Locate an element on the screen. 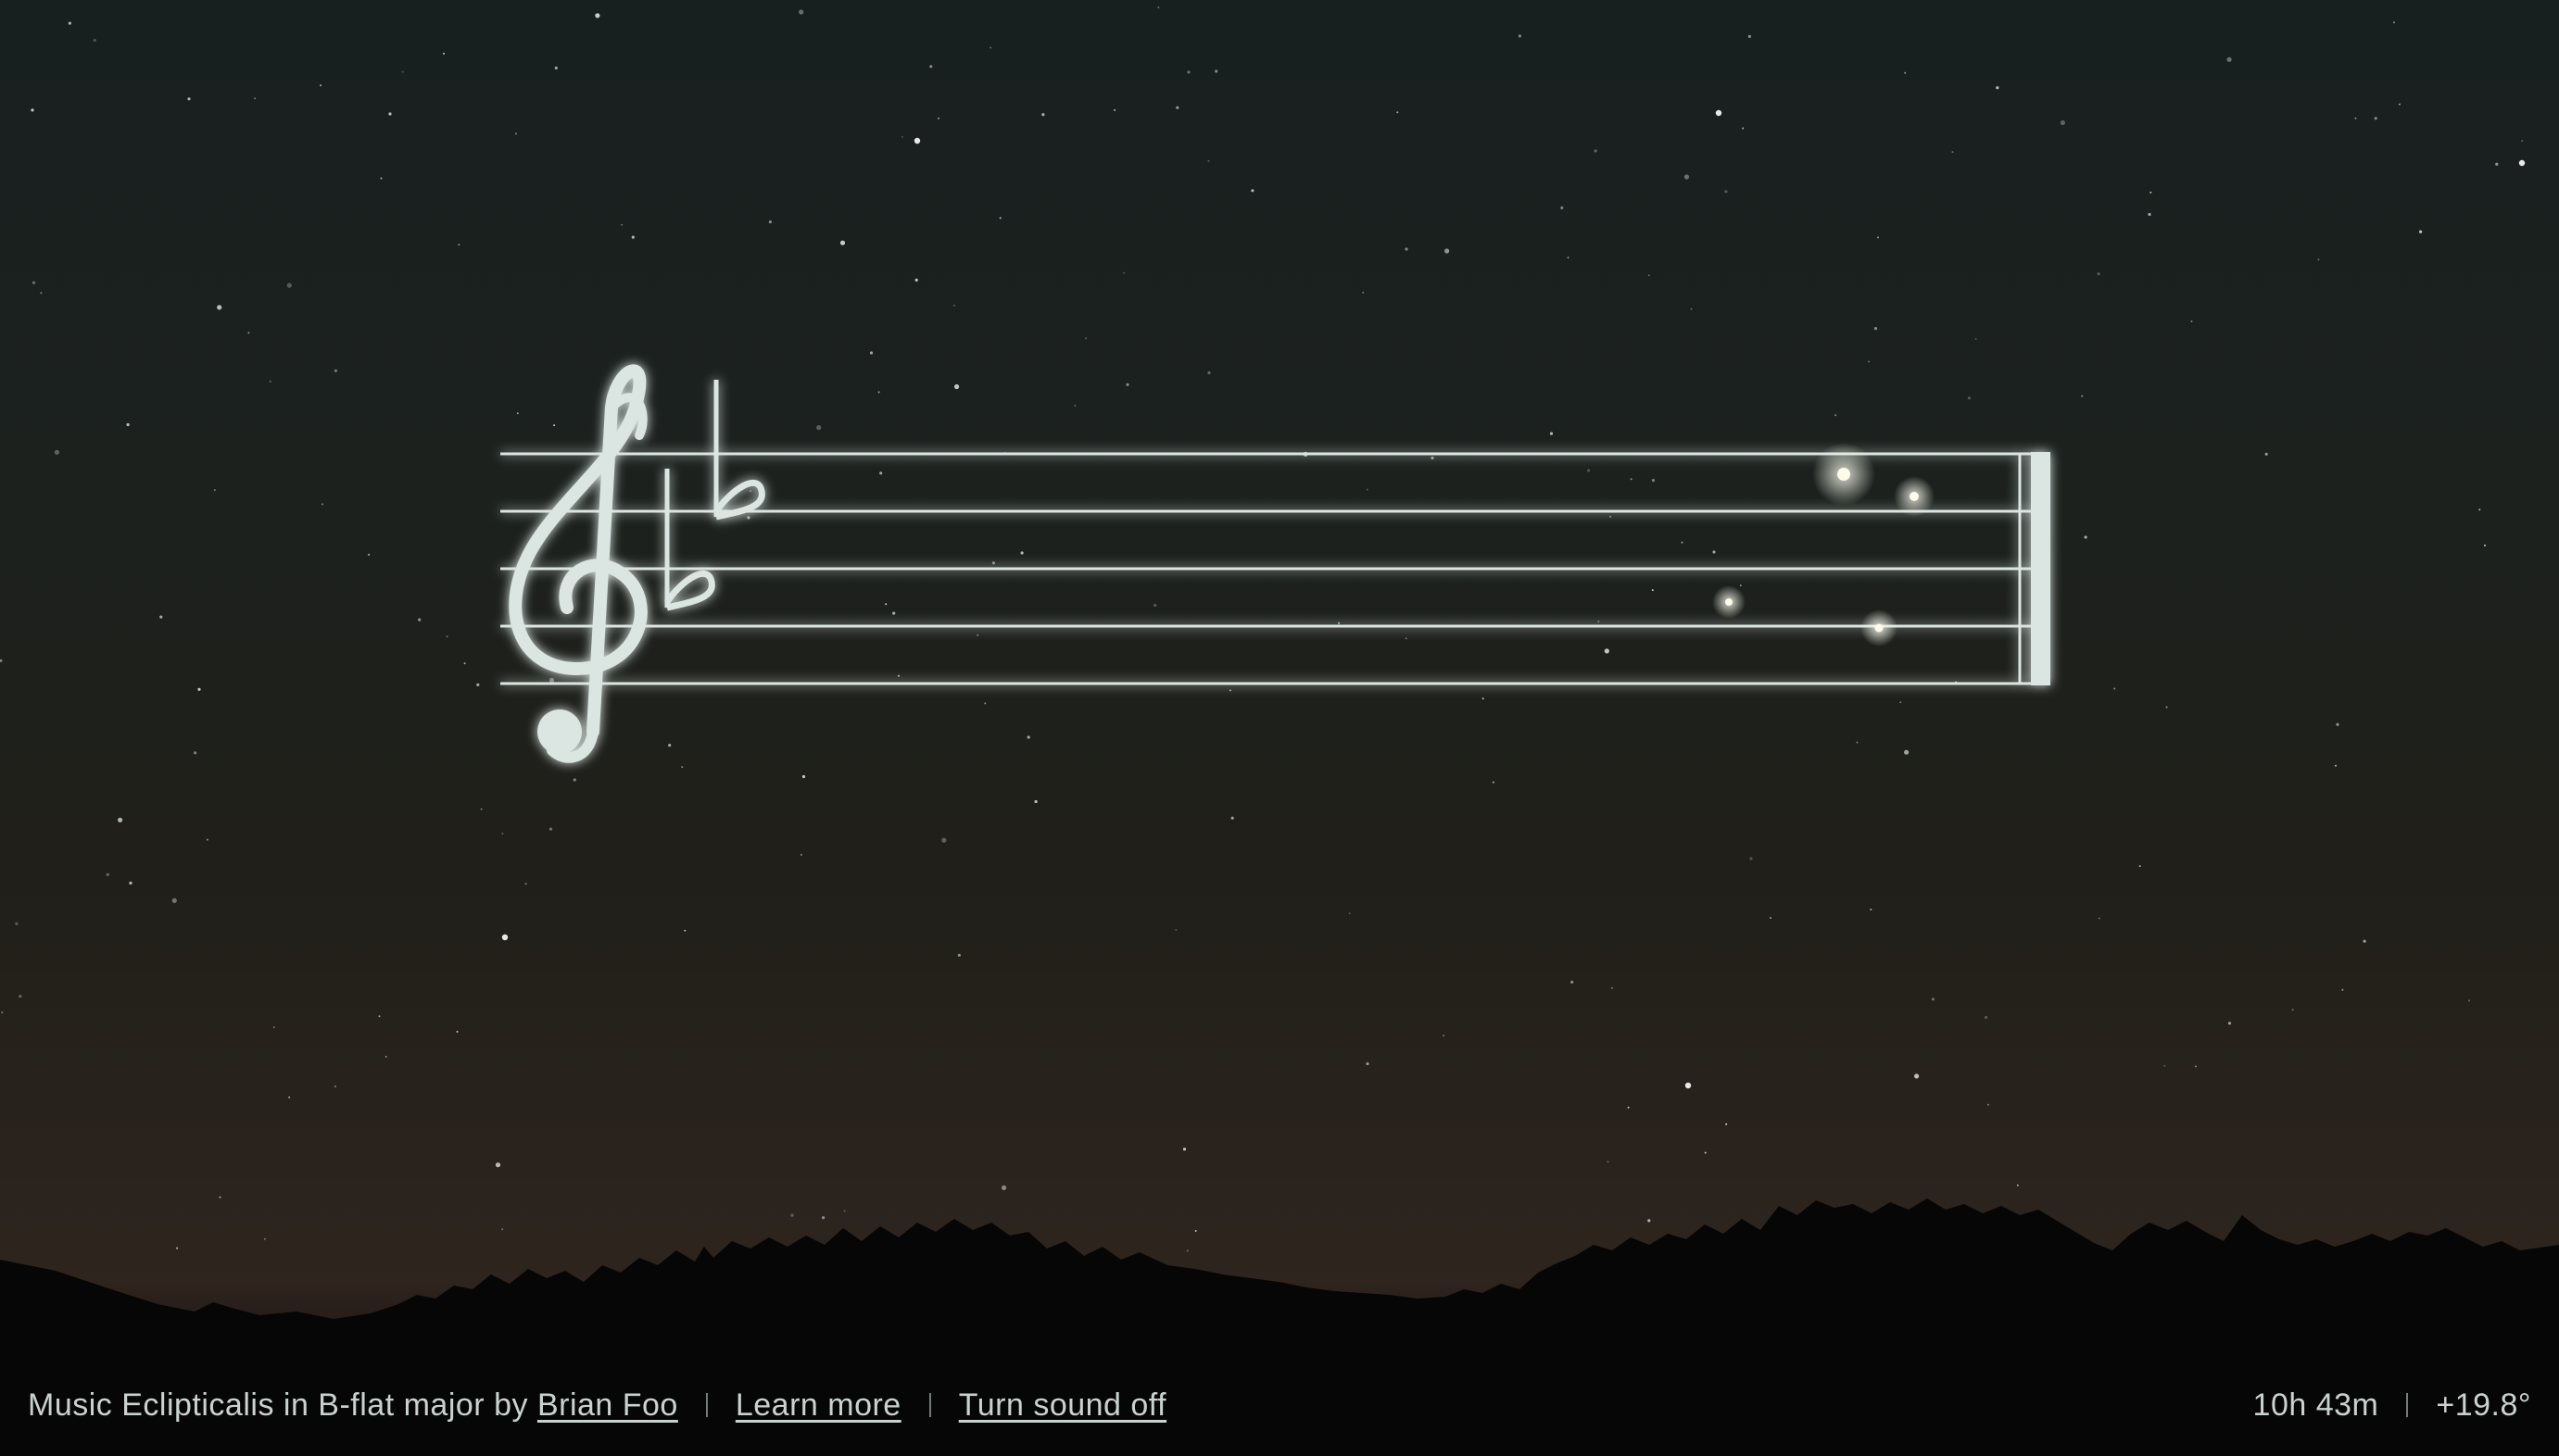 This screenshot has width=2559, height=1456. right-ascension-readout: 10h 43m is located at coordinates (2315, 1405).